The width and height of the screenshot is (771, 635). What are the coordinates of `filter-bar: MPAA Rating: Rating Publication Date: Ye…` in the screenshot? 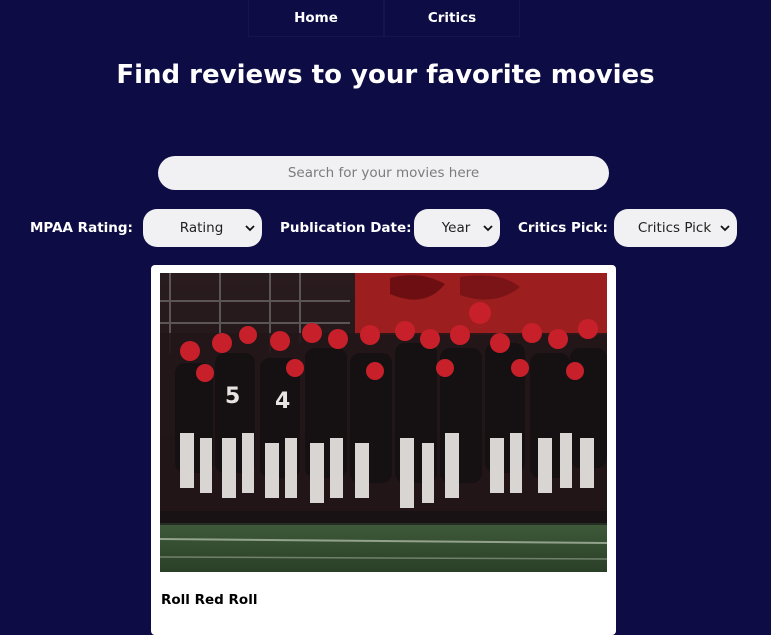 It's located at (385, 228).